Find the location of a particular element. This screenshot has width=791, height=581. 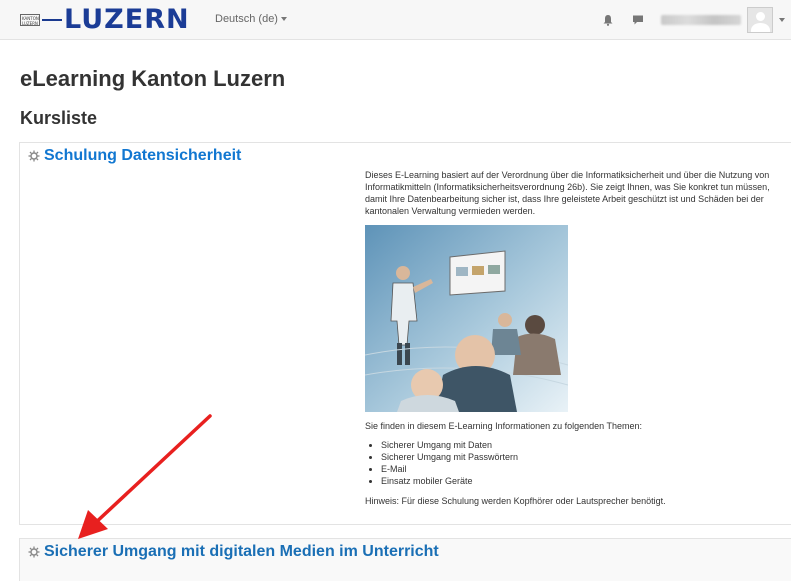

course-name: Schulung Datensicherheit is located at coordinates (134, 156).